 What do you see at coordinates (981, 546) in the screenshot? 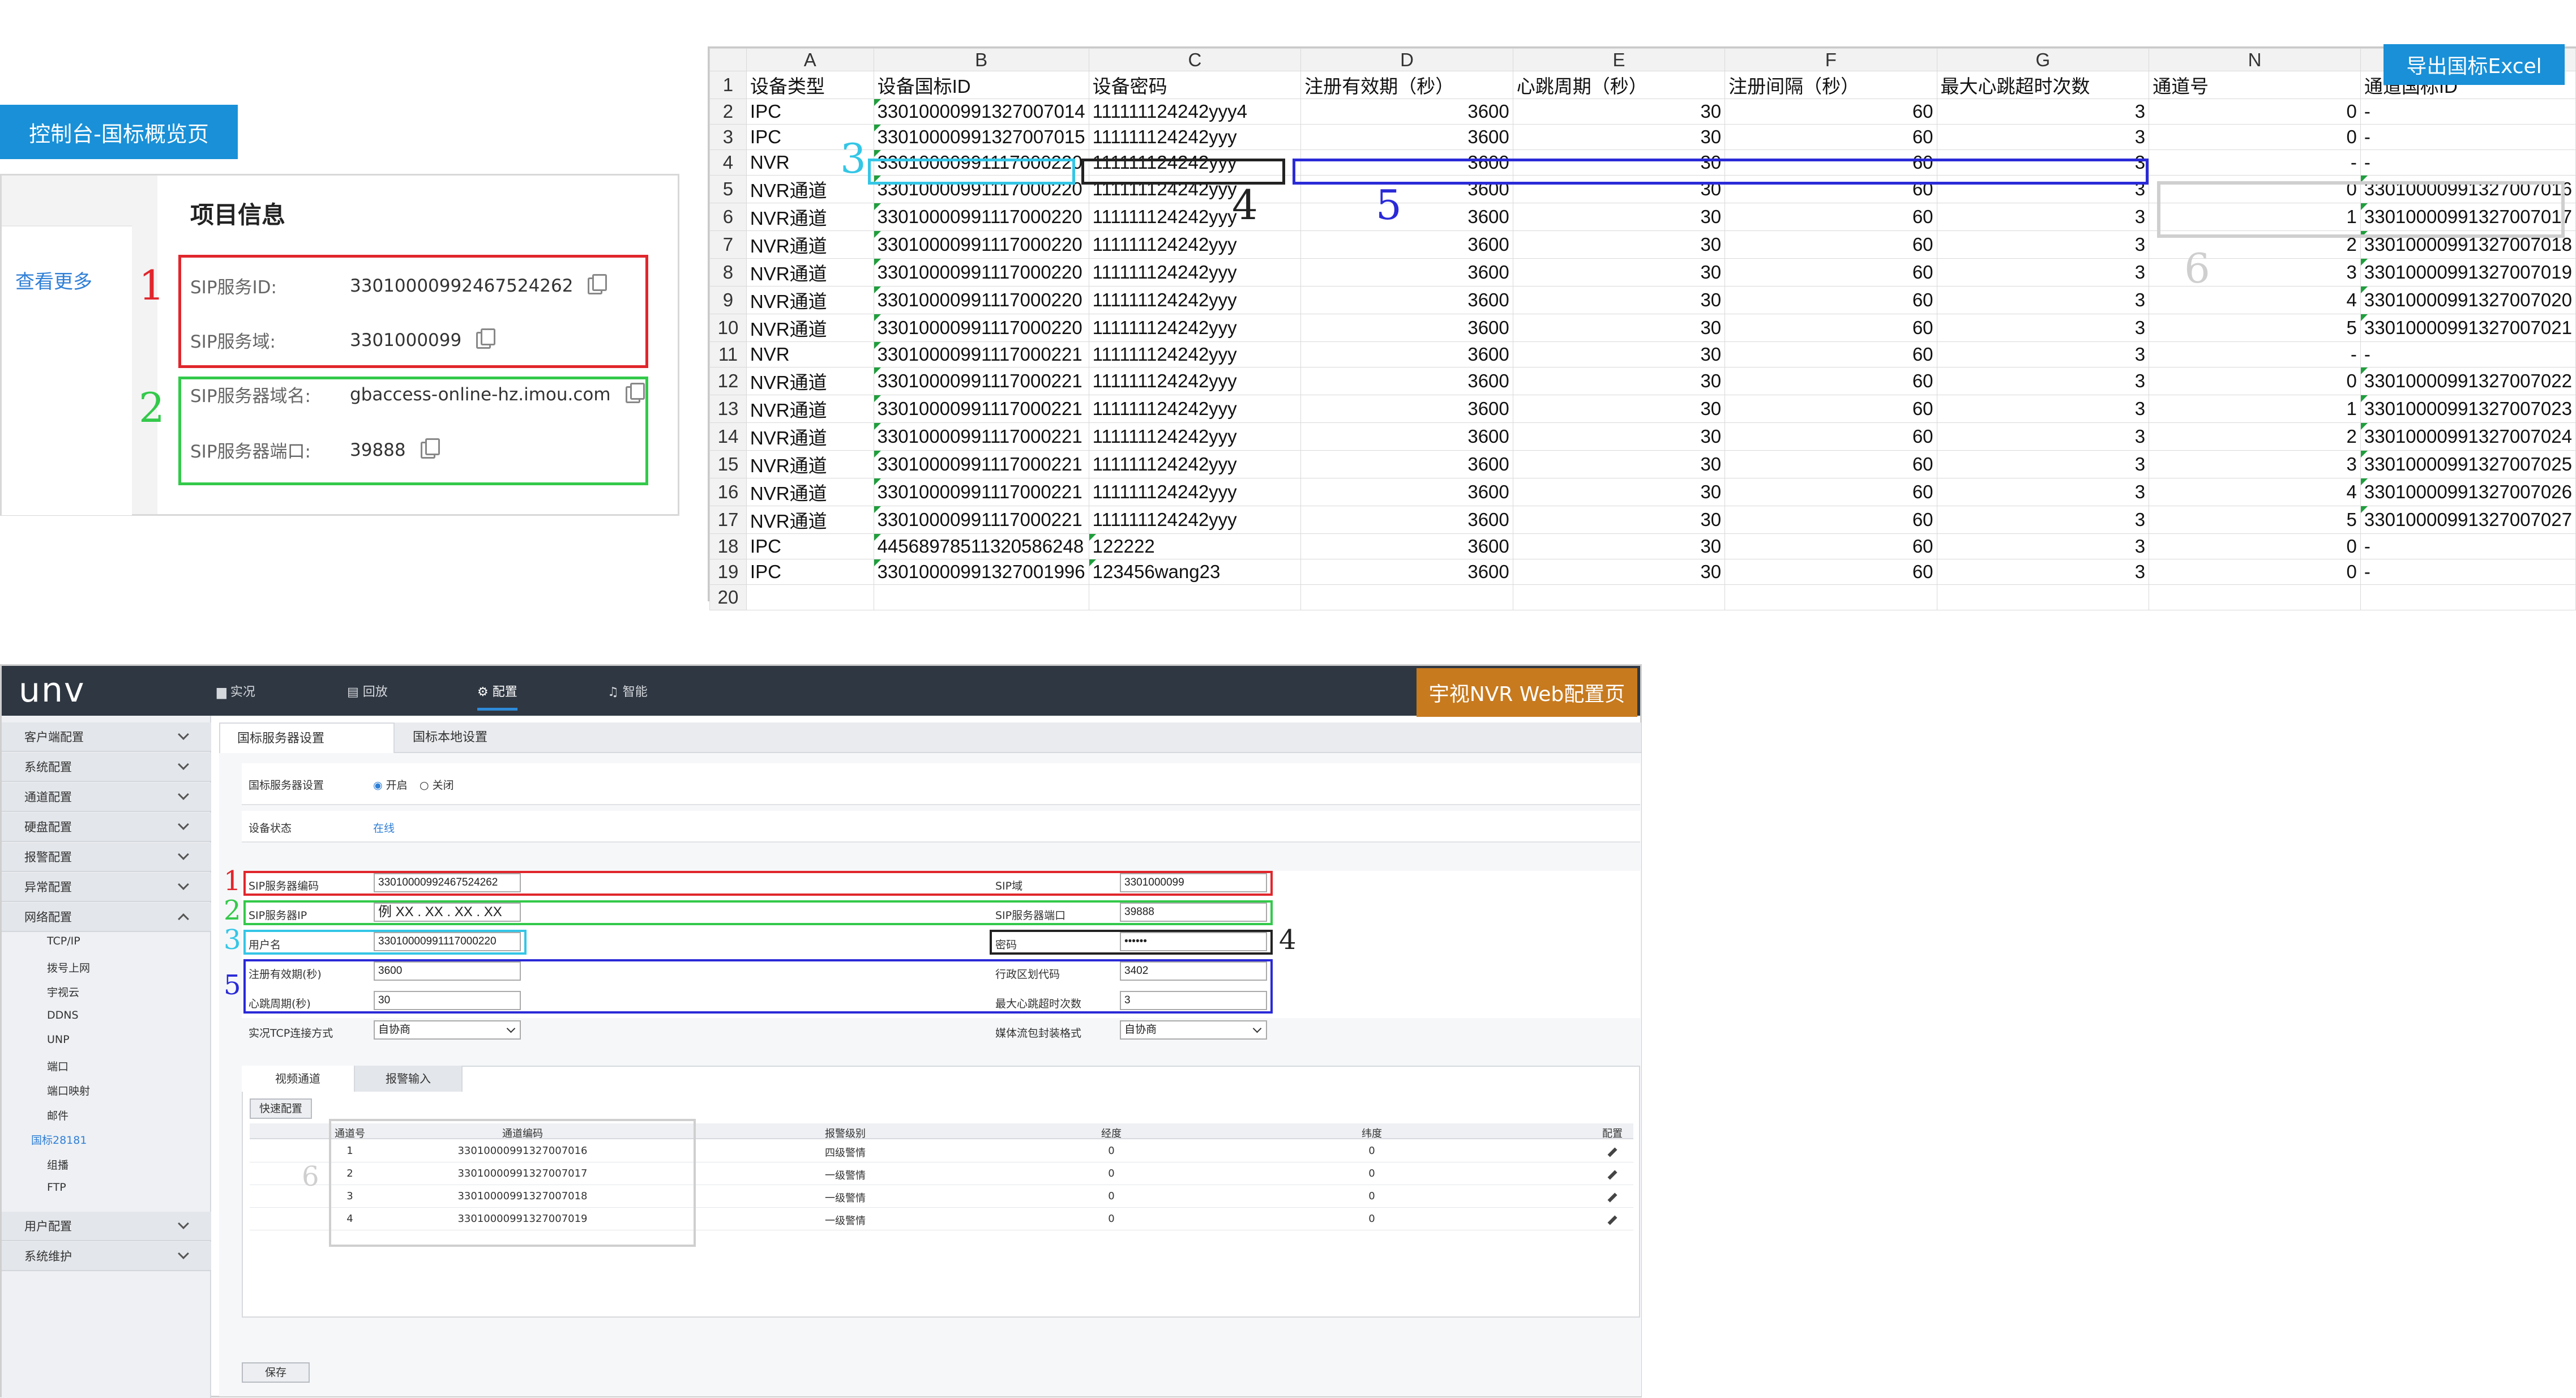
I see `table-cell: 44568978511320586248` at bounding box center [981, 546].